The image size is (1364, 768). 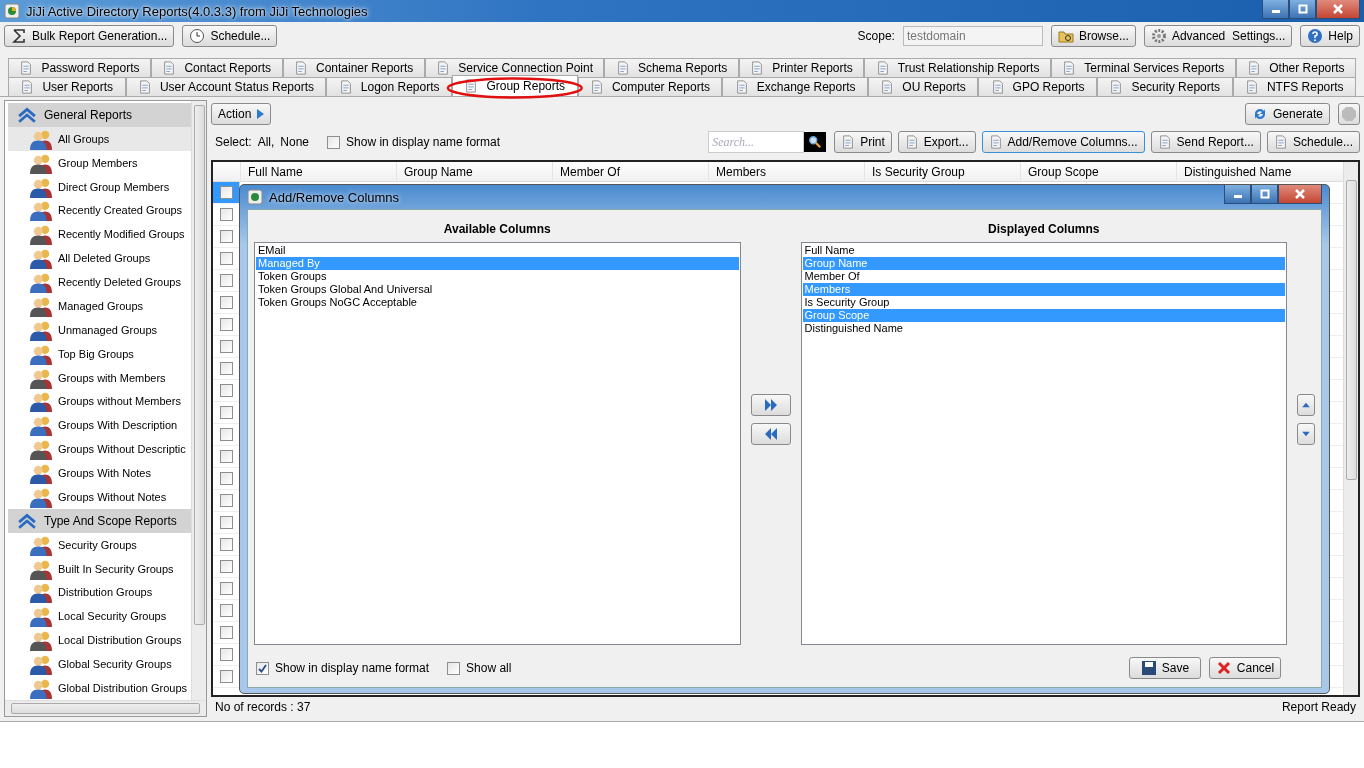 What do you see at coordinates (972, 36) in the screenshot?
I see `scope-field: testdomain` at bounding box center [972, 36].